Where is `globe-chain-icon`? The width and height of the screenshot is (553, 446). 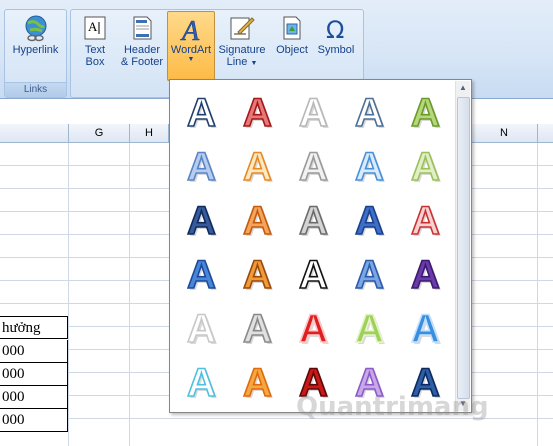 globe-chain-icon is located at coordinates (35, 28).